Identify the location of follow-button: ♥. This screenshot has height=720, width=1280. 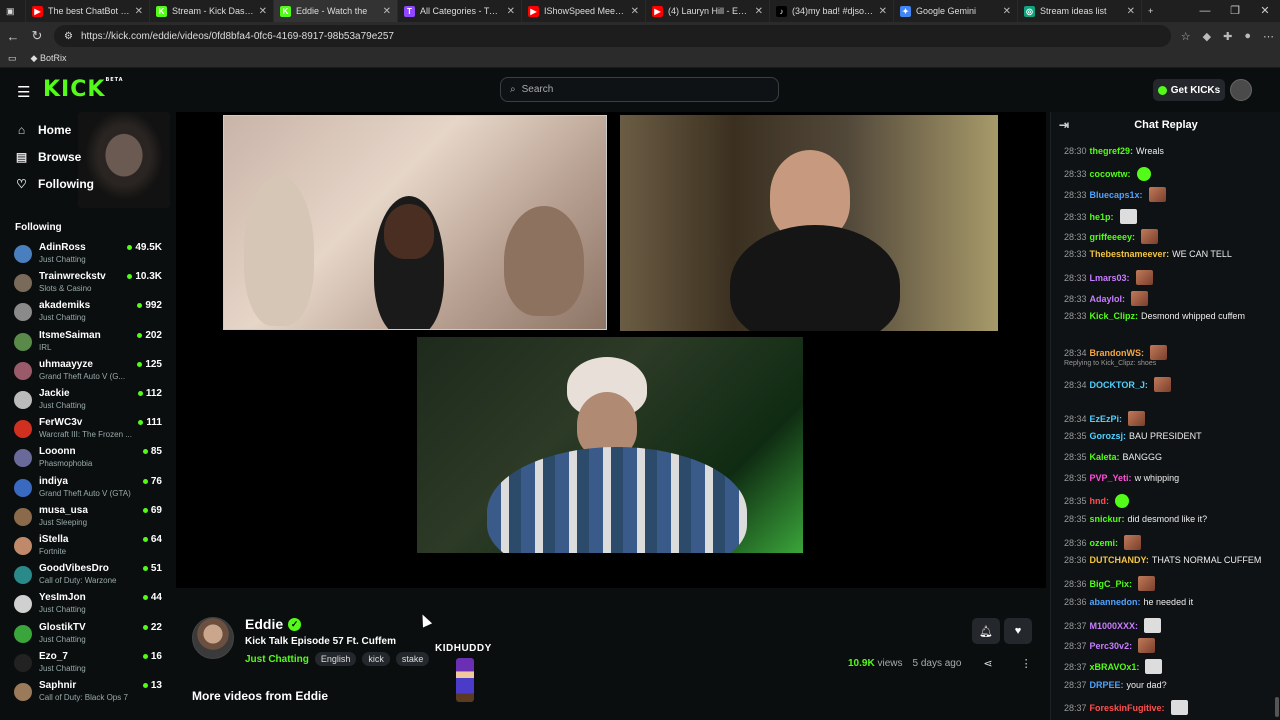
(1018, 631).